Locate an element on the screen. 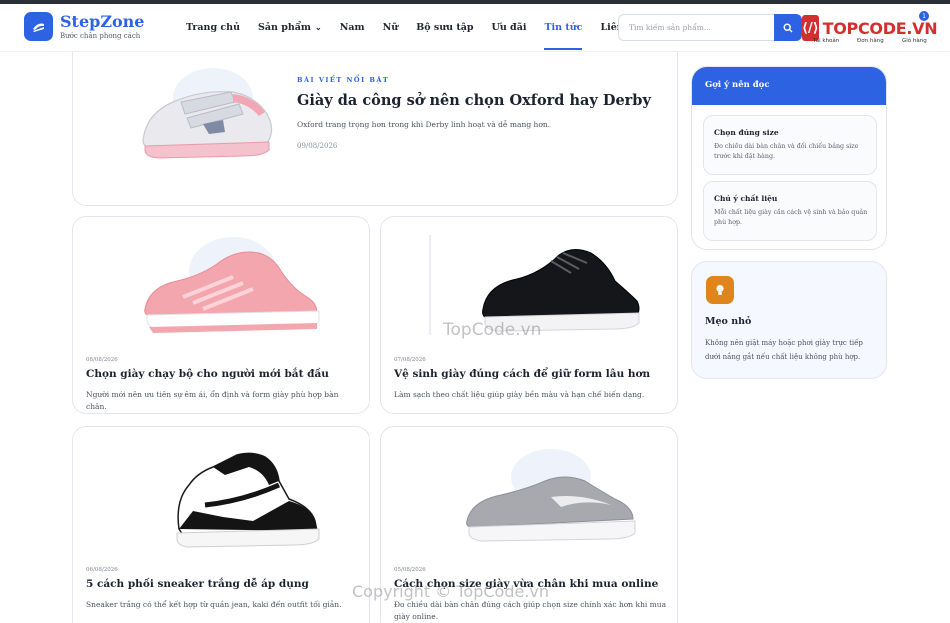 The height and width of the screenshot is (623, 950). nav-item-products: Sản phẩm ⌄ is located at coordinates (290, 27).